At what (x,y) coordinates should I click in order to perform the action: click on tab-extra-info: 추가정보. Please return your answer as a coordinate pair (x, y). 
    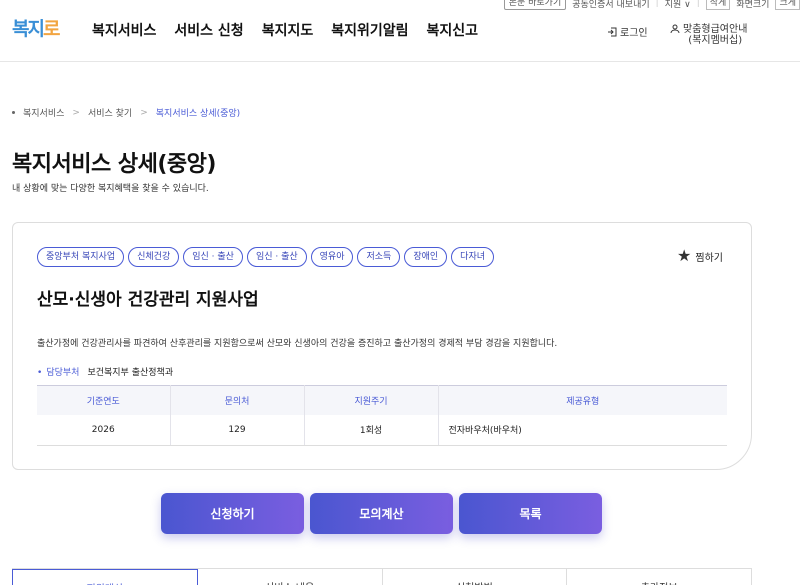
    Looking at the image, I should click on (659, 577).